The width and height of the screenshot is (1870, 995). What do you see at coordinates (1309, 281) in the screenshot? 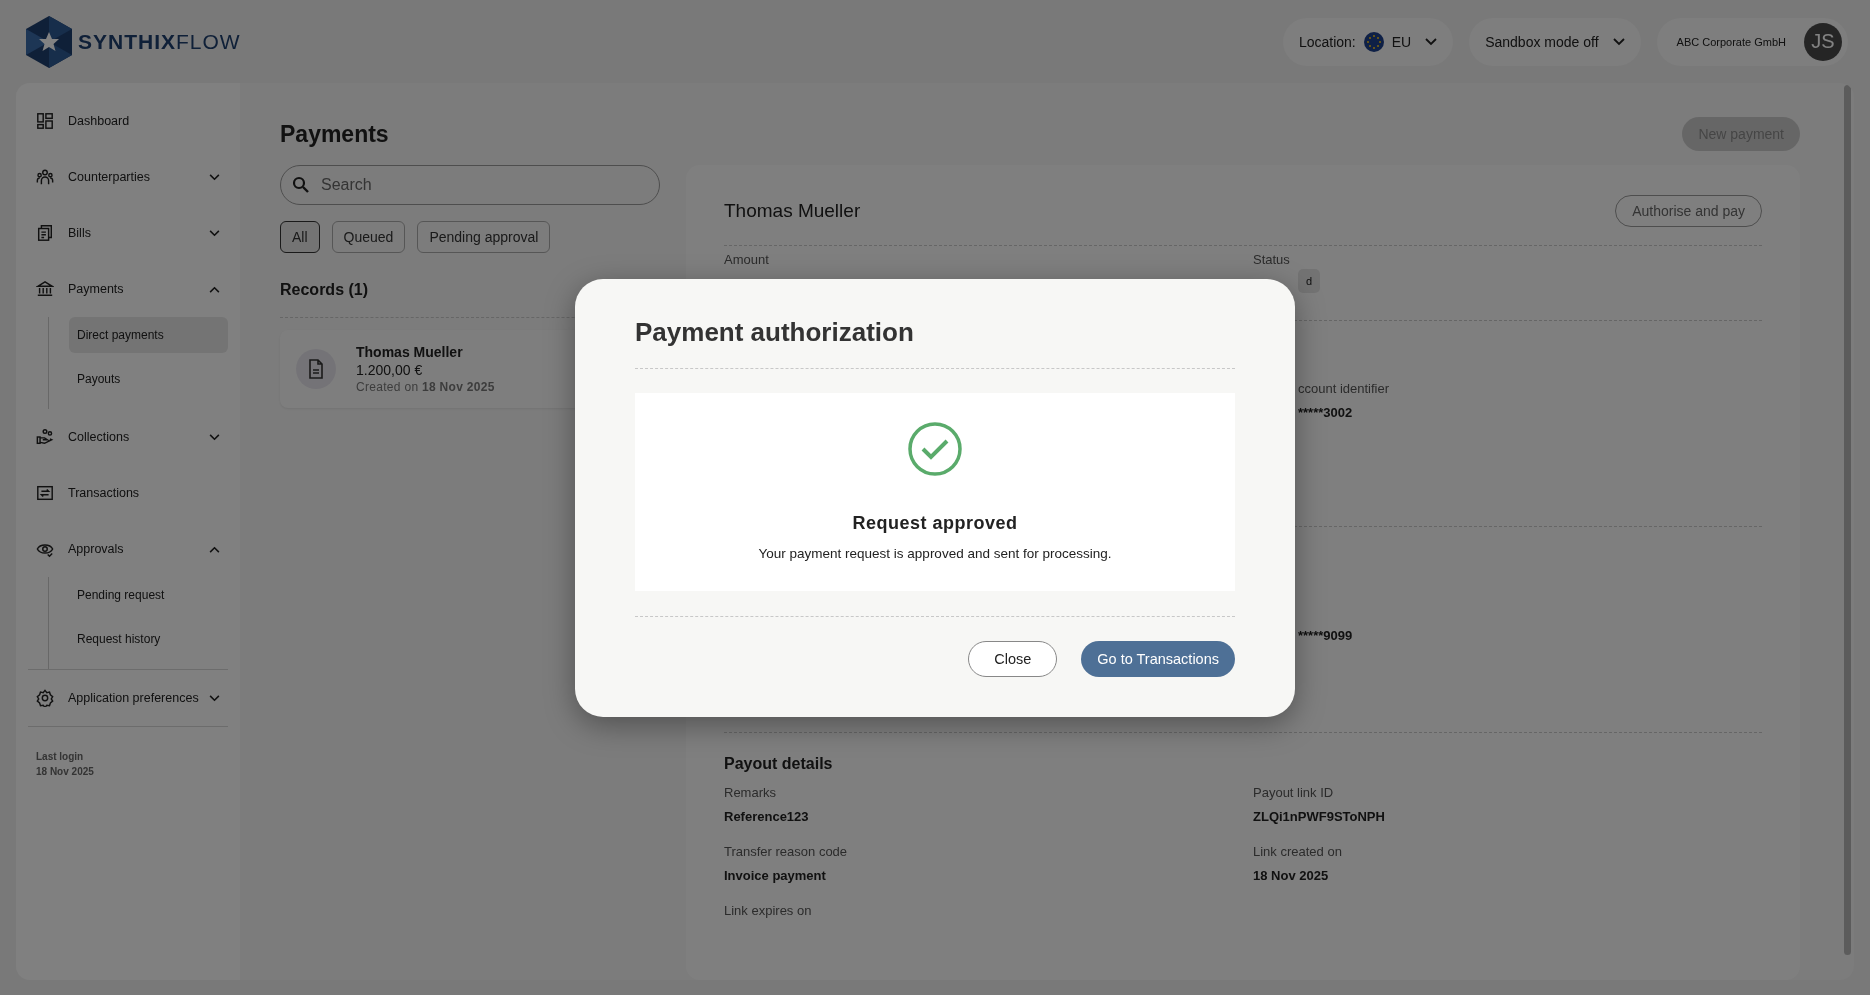
I see `status-badge: d` at bounding box center [1309, 281].